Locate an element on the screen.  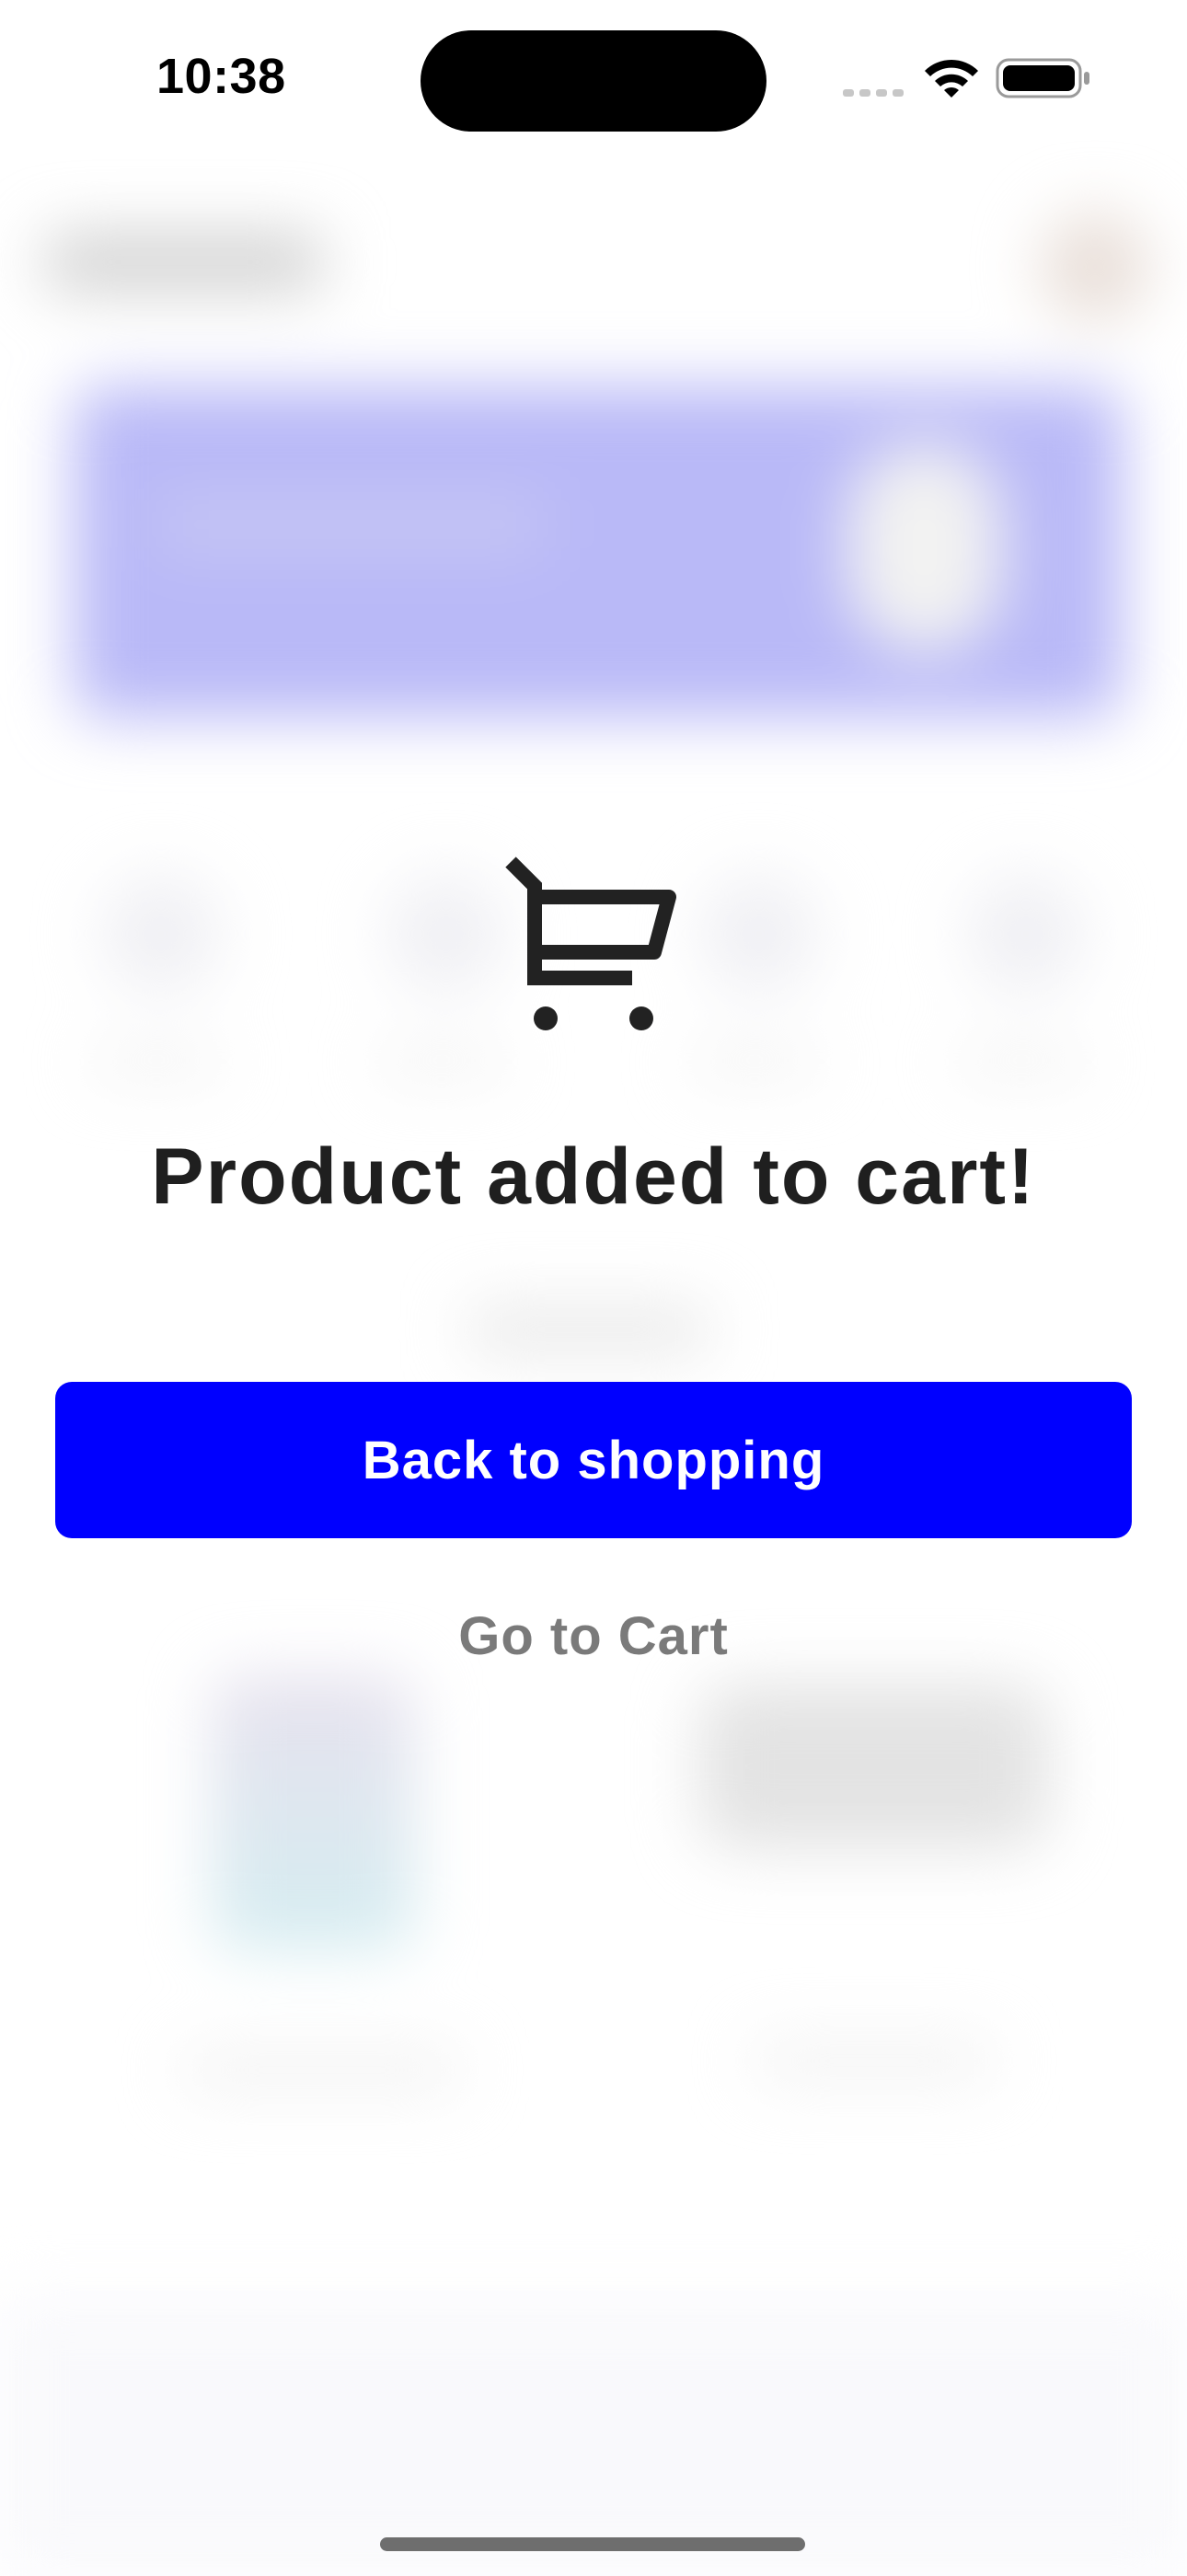
shopping-cart-icon is located at coordinates (590, 943).